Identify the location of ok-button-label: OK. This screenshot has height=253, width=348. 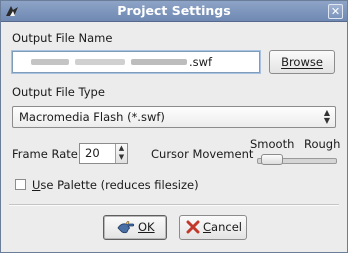
(146, 227).